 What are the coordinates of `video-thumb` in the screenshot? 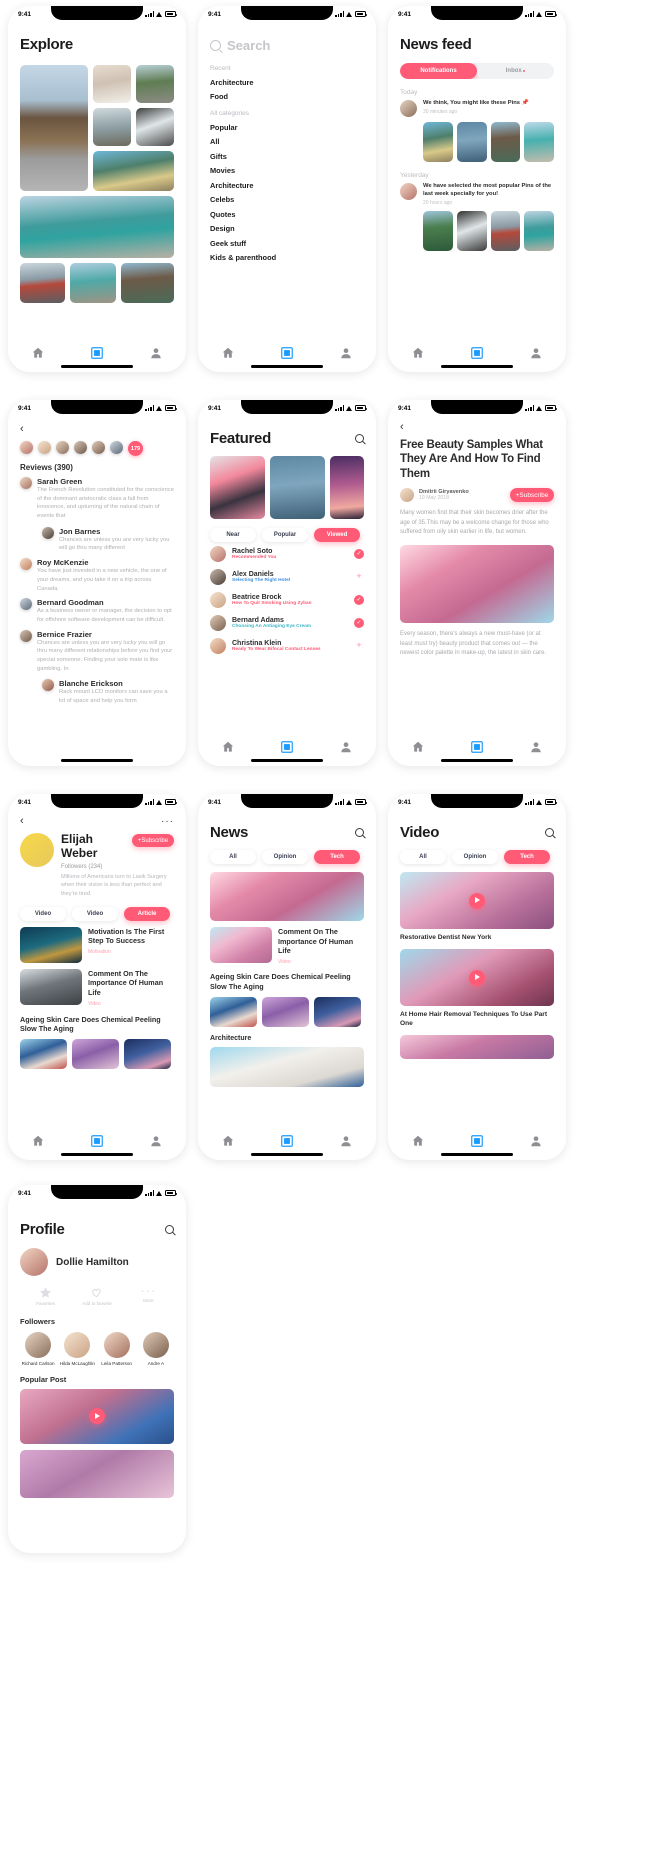 It's located at (477, 977).